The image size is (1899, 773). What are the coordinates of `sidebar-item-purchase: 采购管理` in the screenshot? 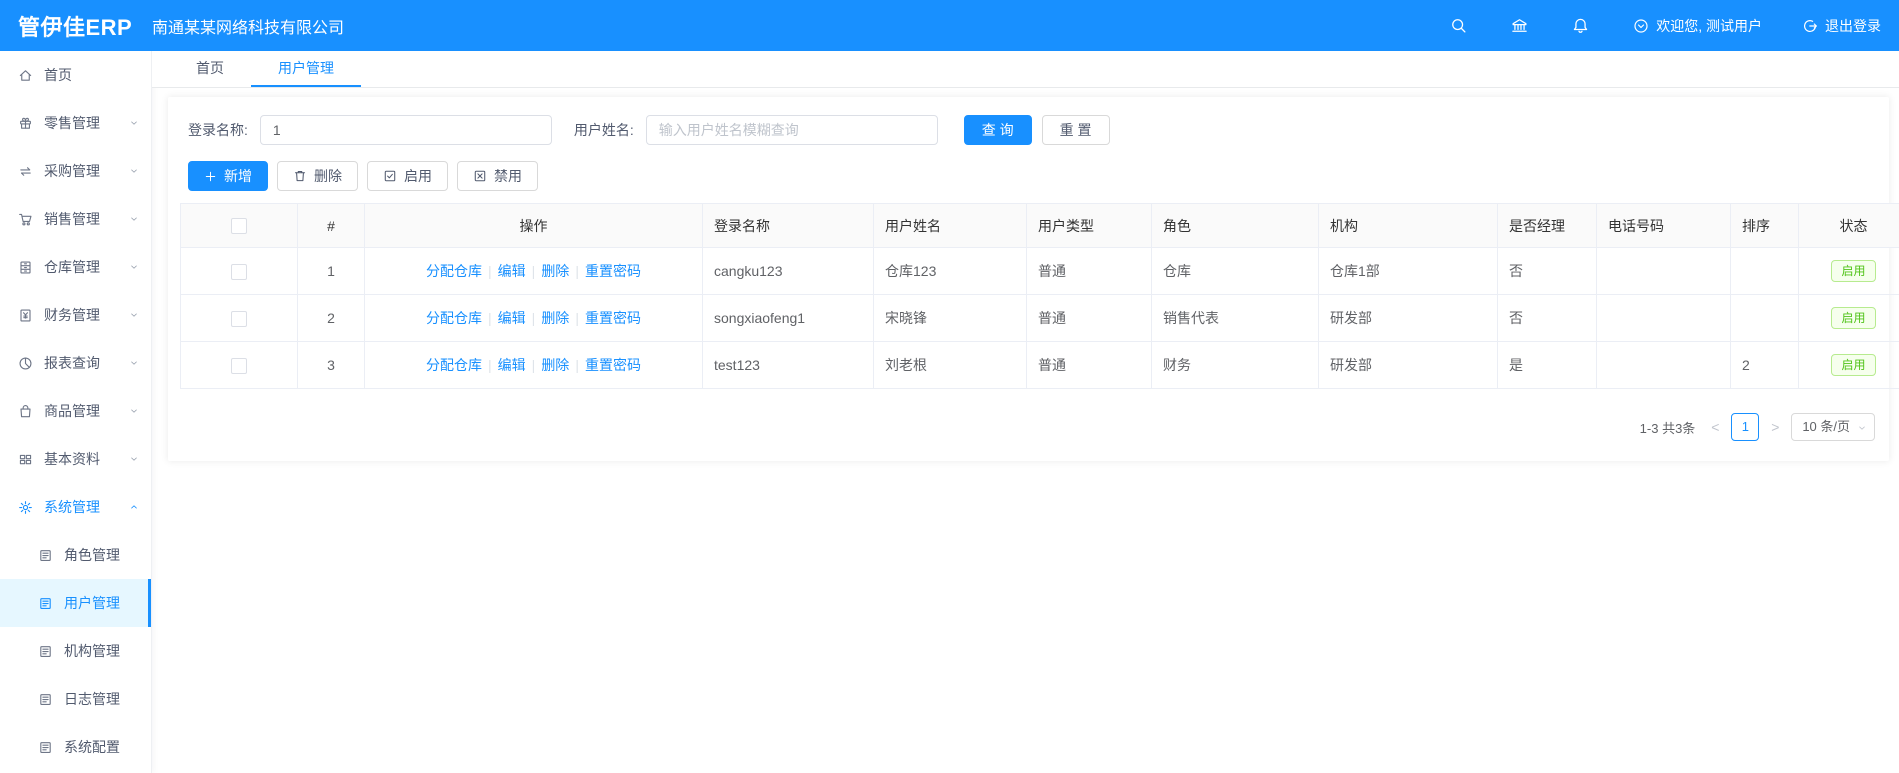 It's located at (75, 171).